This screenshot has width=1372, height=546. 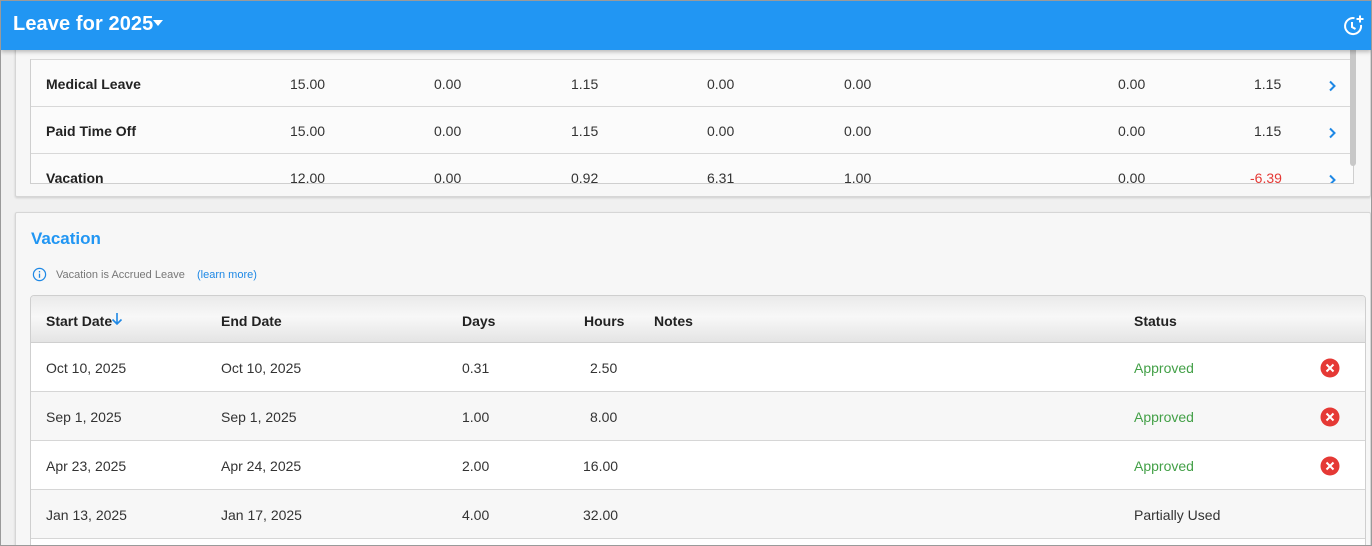 What do you see at coordinates (604, 417) in the screenshot?
I see `hours-cell: 8.00` at bounding box center [604, 417].